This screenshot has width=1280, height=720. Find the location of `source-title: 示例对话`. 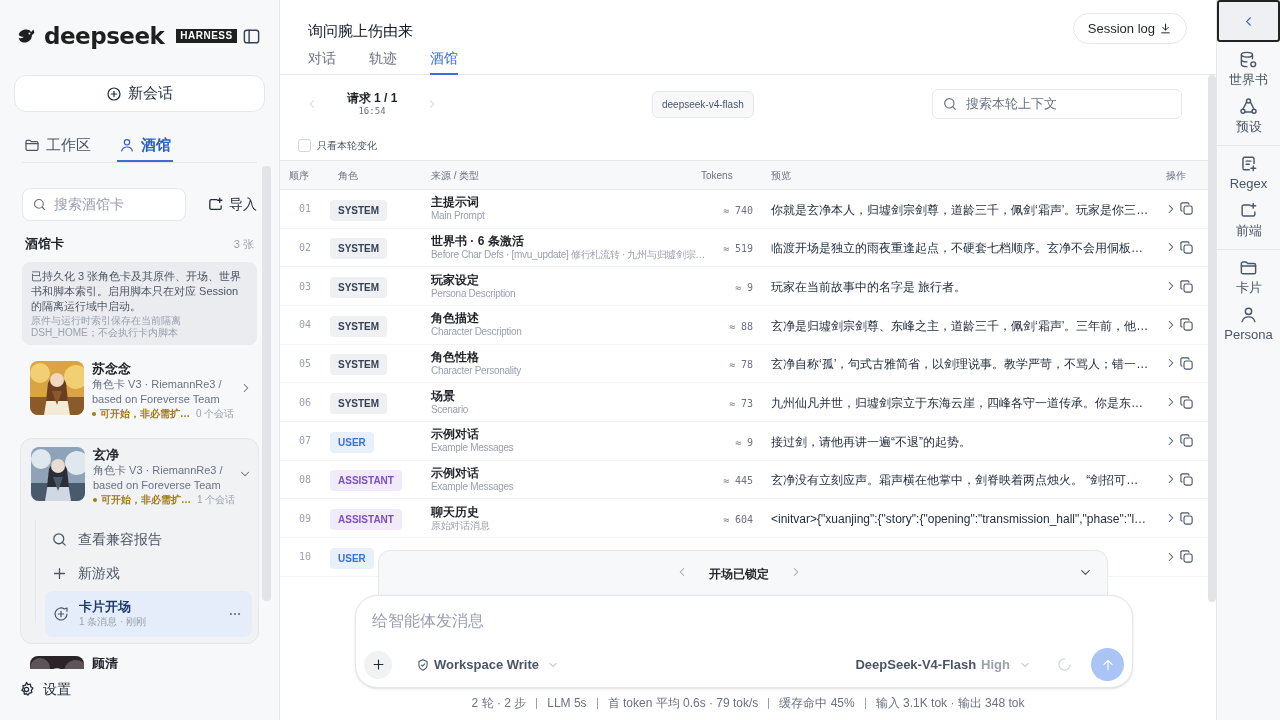

source-title: 示例对话 is located at coordinates (455, 473).